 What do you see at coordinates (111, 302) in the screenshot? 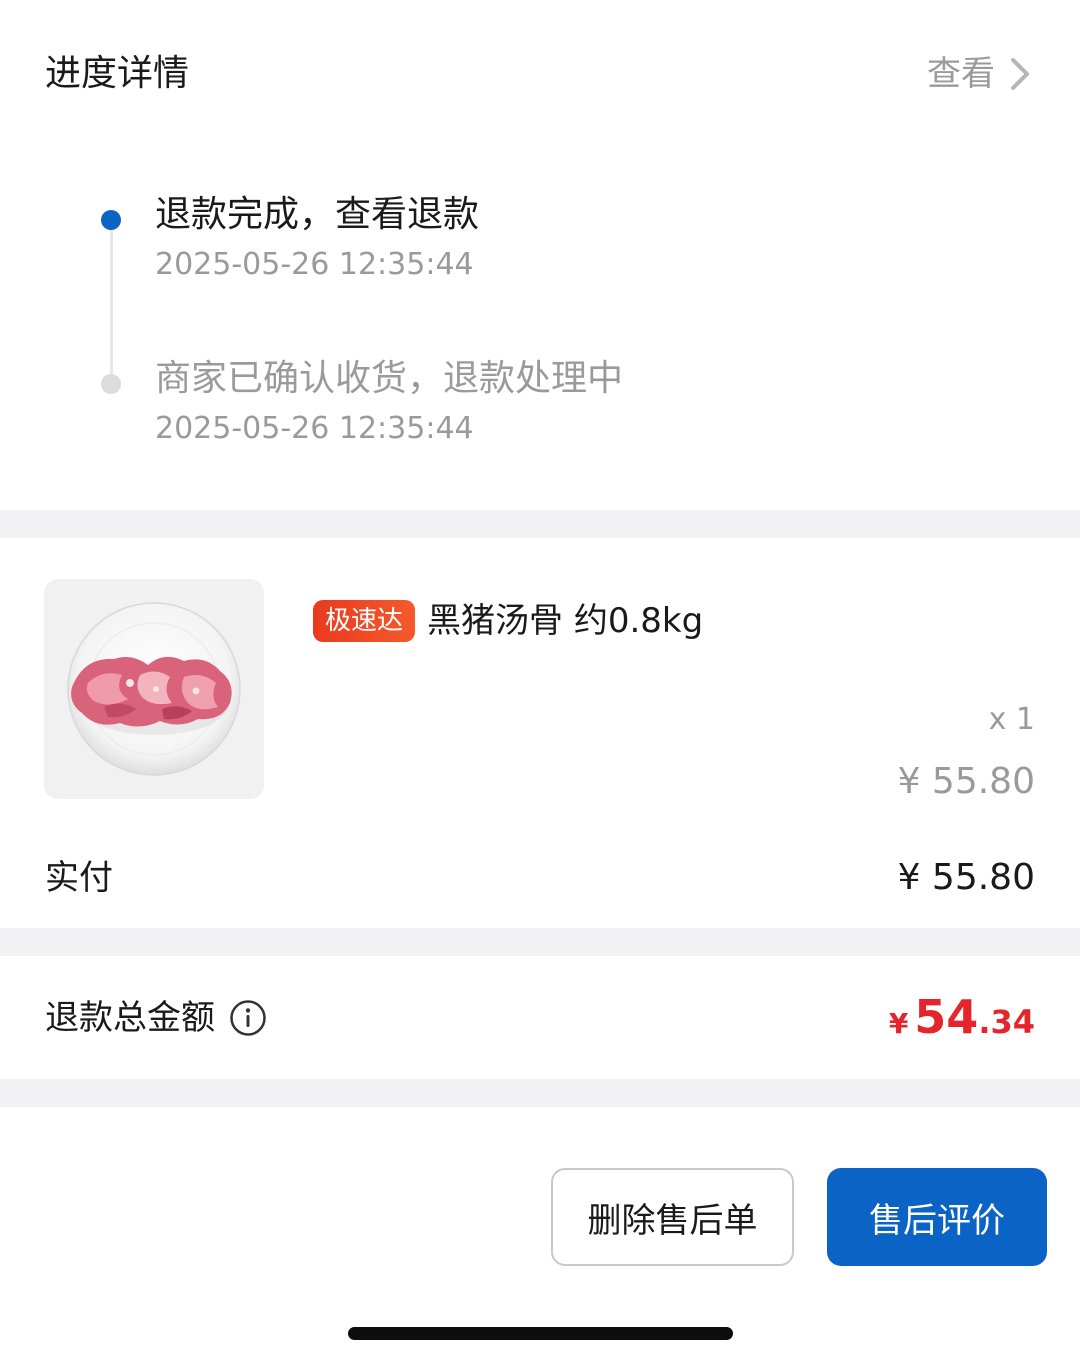
I see `timeline-line` at bounding box center [111, 302].